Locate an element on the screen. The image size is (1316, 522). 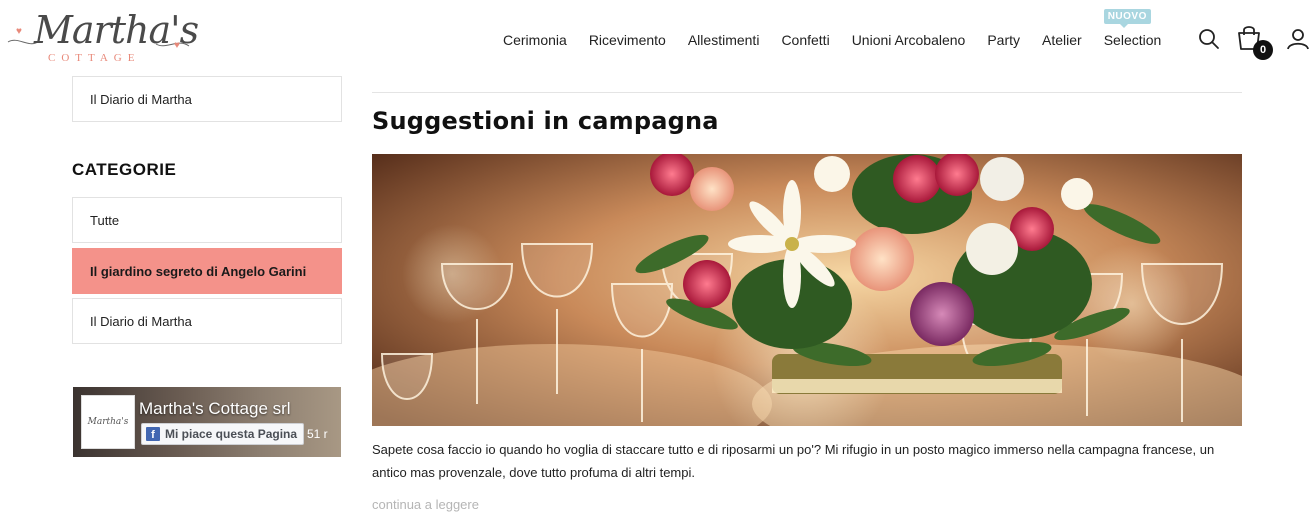
site-logo: ♥ ♥ Martha's COTTAGE is located at coordinates (102, 37).